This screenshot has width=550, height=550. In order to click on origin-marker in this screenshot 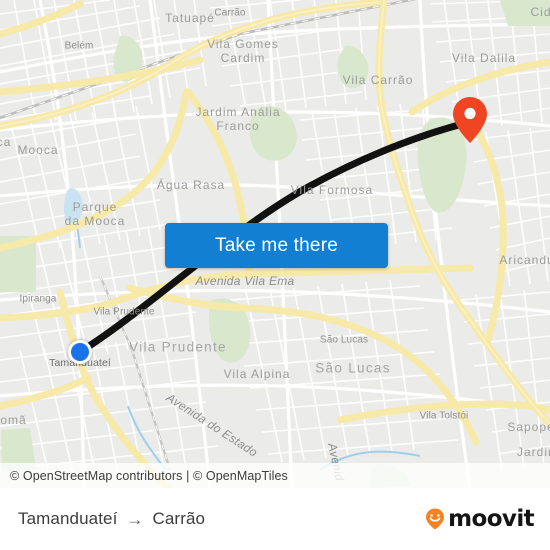, I will do `click(80, 352)`.